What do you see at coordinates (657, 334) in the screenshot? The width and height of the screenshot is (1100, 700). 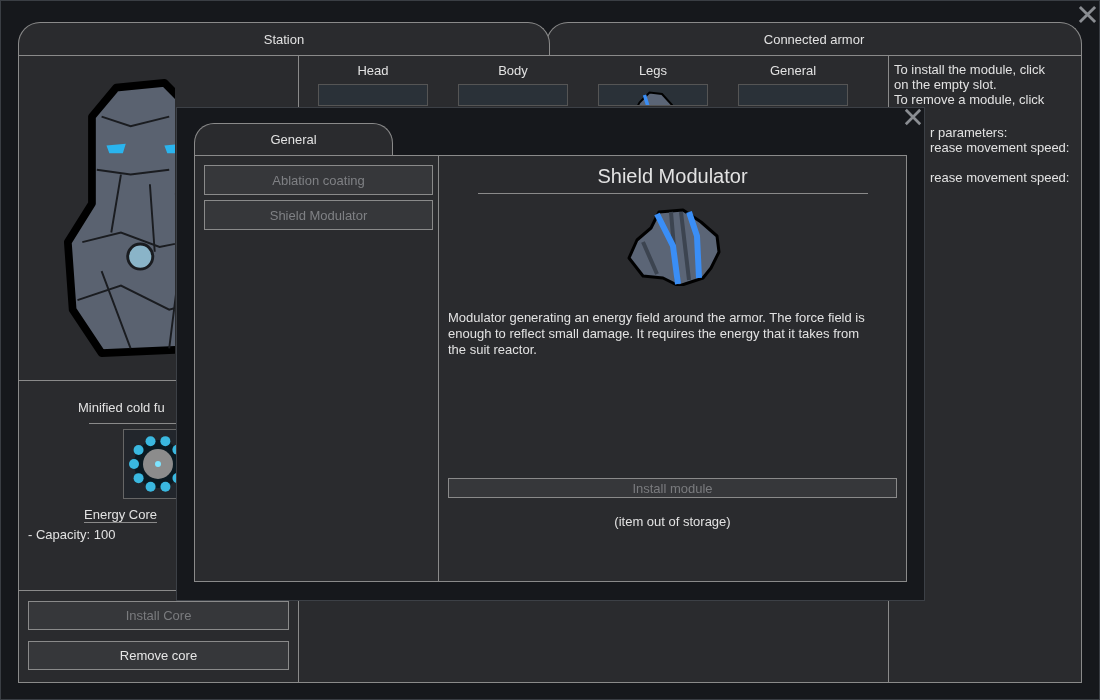 I see `module-description: Modulator generating an energy field around the armor. The force field is enough to reflect small damage. It requires the energy that it takes from the suit reactor.` at bounding box center [657, 334].